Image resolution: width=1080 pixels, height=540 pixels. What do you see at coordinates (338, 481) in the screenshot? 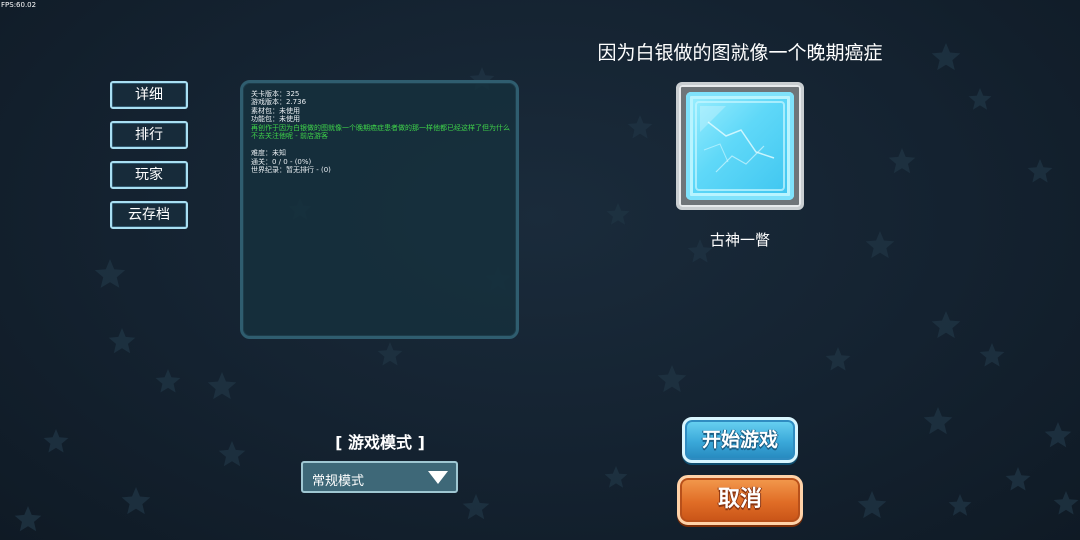
I see `game-mode-selected: 常规模式` at bounding box center [338, 481].